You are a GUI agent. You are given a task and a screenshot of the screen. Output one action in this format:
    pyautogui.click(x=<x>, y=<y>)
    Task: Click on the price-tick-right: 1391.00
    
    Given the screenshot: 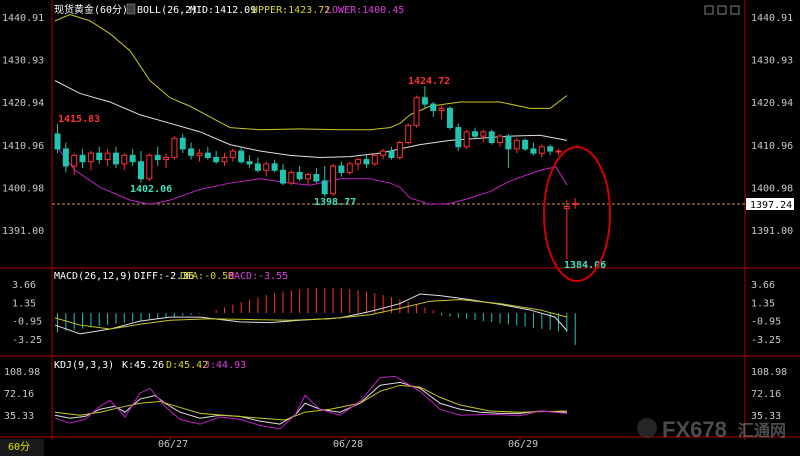 What is the action you would take?
    pyautogui.click(x=772, y=231)
    